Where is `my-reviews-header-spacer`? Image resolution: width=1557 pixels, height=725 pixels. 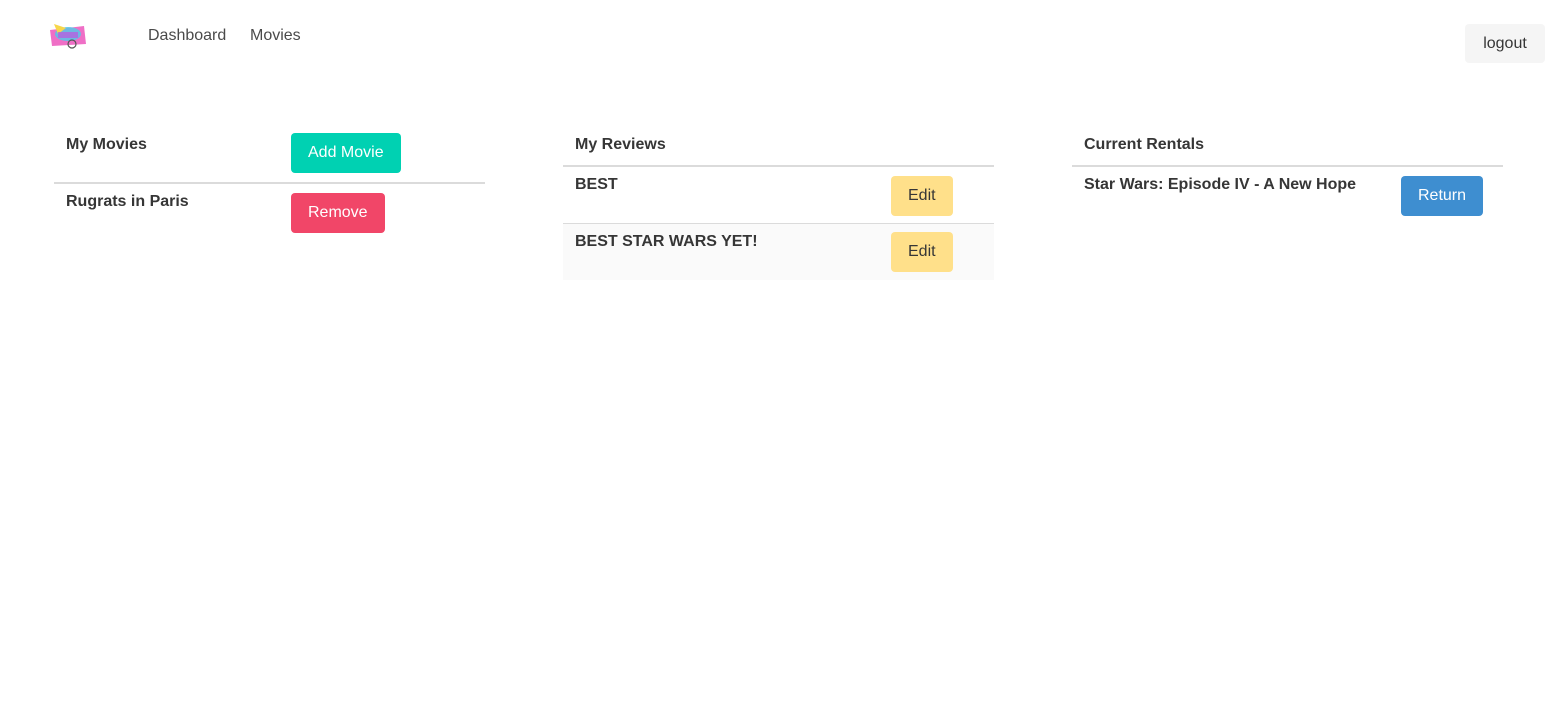
my-reviews-header-spacer is located at coordinates (936, 146).